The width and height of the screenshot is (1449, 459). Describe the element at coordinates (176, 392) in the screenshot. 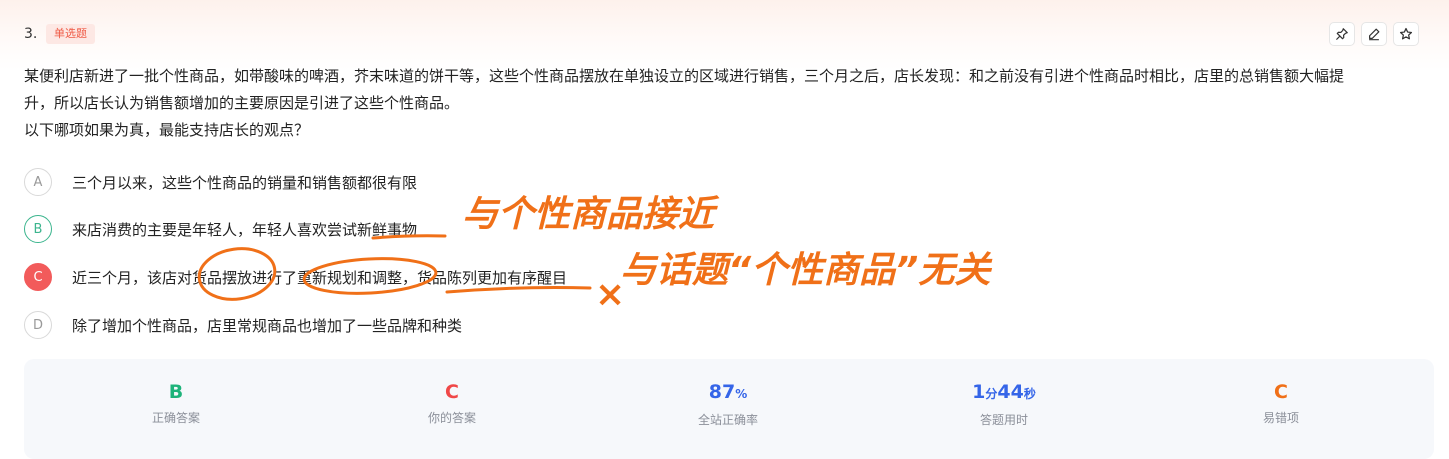

I see `correct-answer-value: B` at that location.